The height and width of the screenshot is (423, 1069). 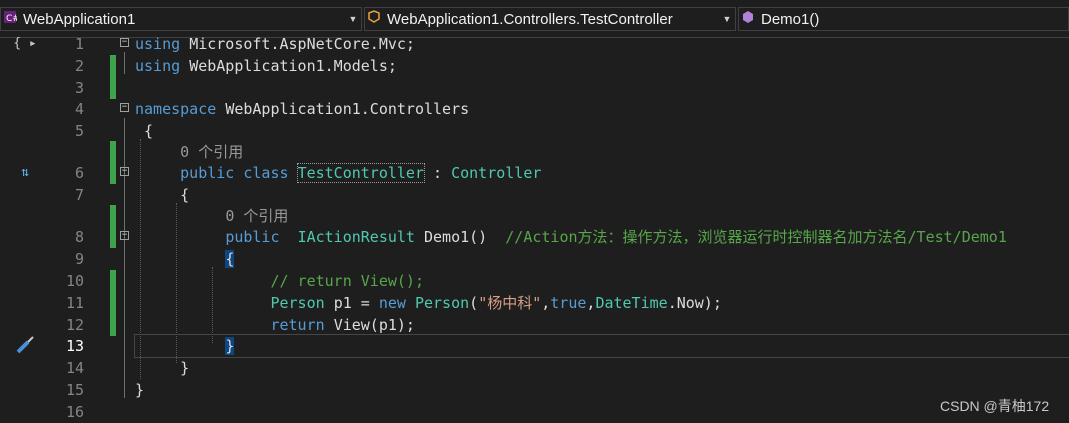 What do you see at coordinates (534, 390) in the screenshot?
I see `code-line-15: 15 }` at bounding box center [534, 390].